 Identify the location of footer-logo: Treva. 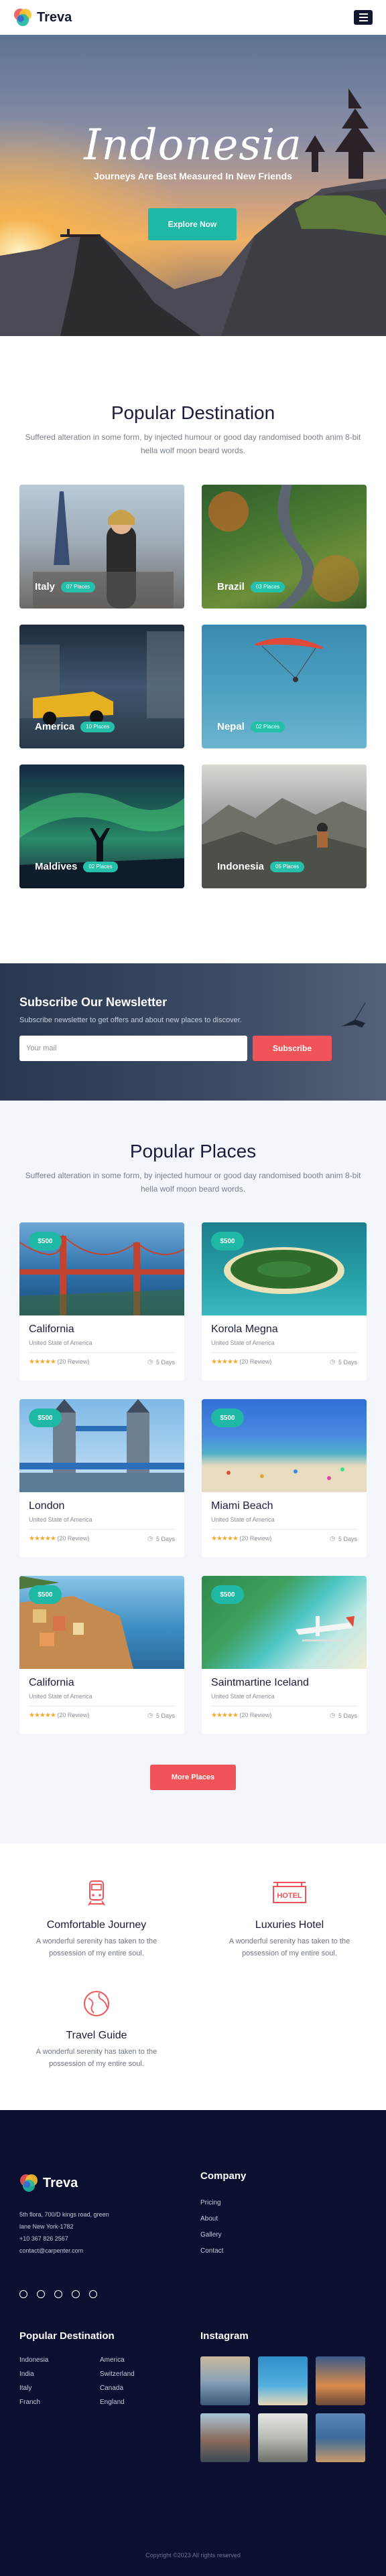
(109, 2183).